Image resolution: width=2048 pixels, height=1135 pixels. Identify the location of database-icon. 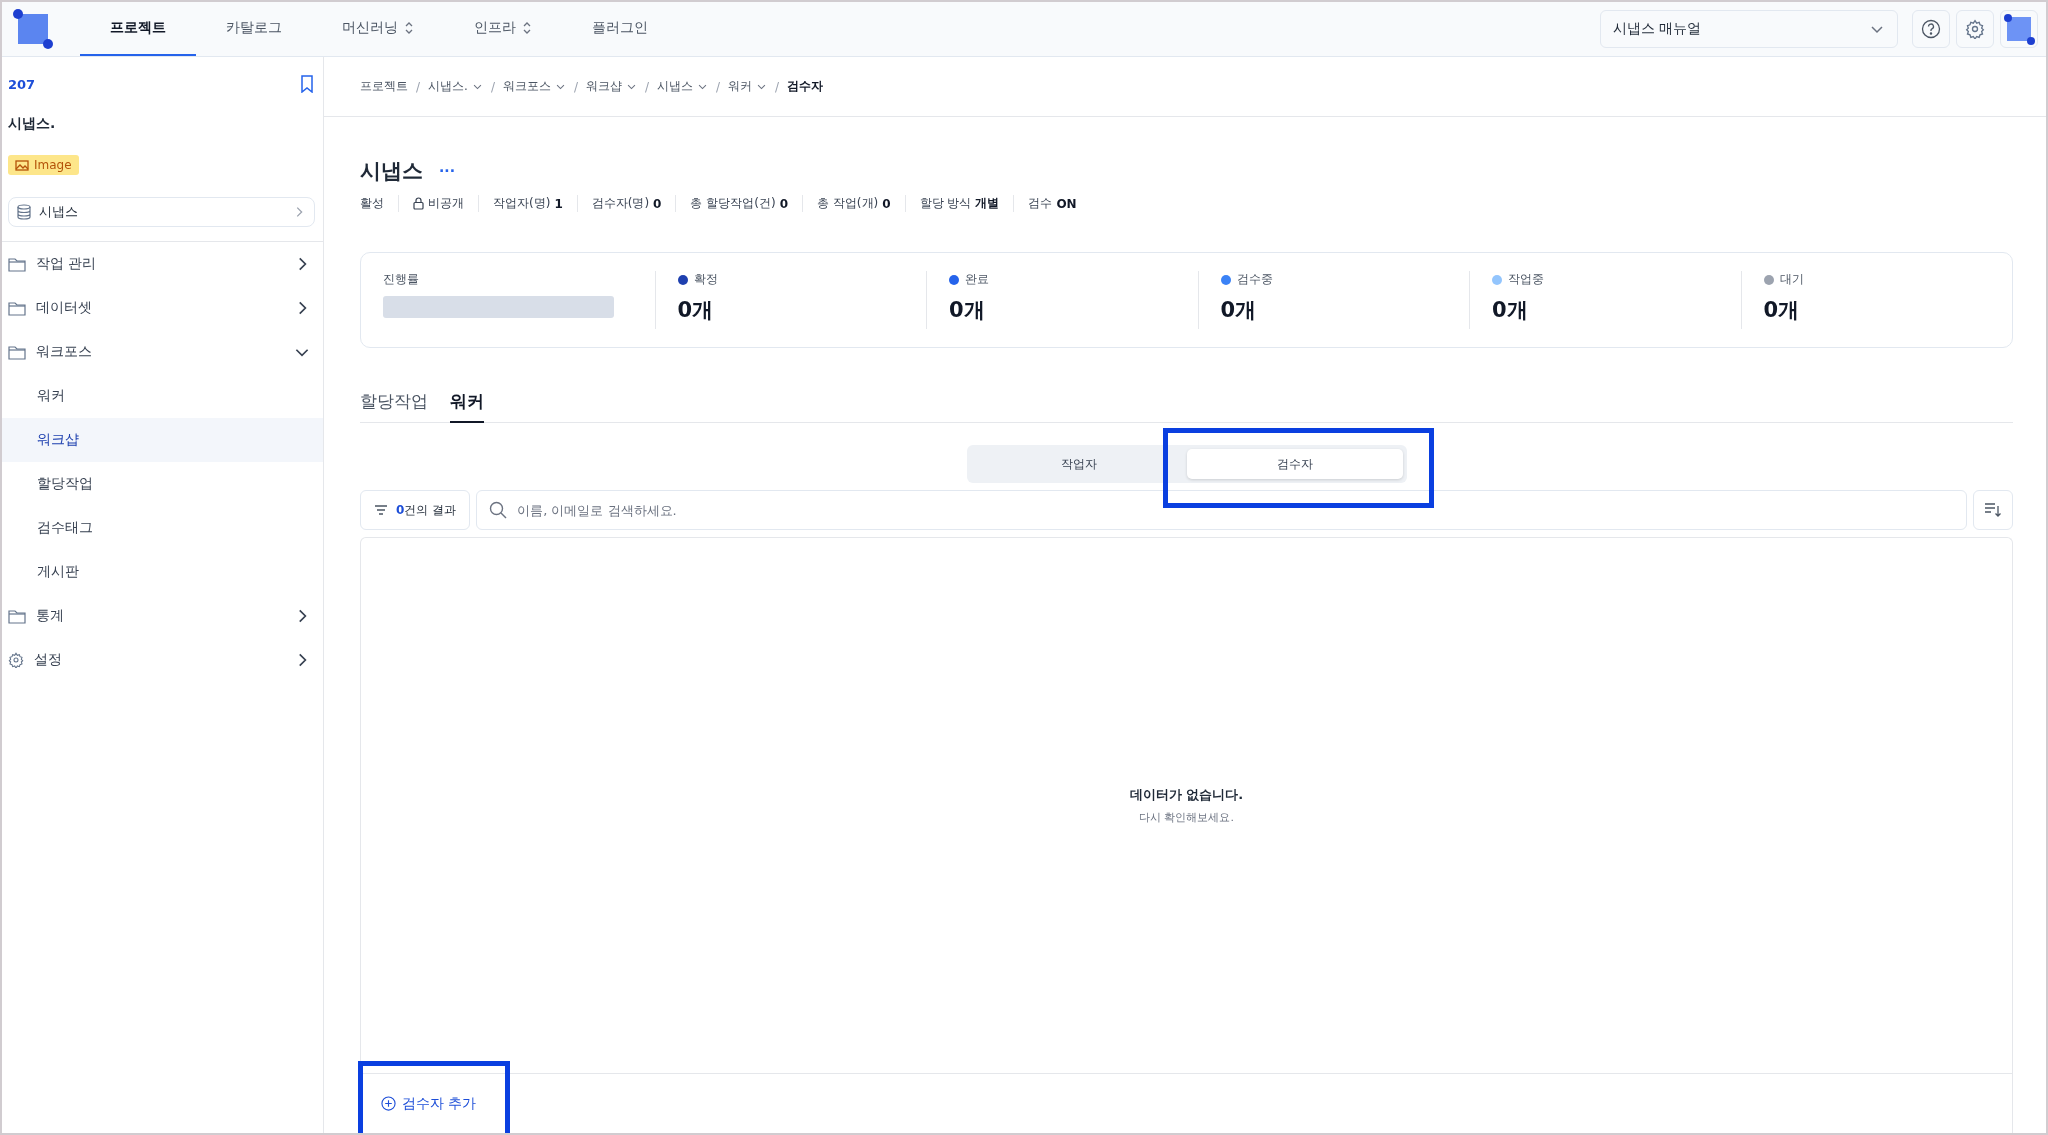
(24, 212).